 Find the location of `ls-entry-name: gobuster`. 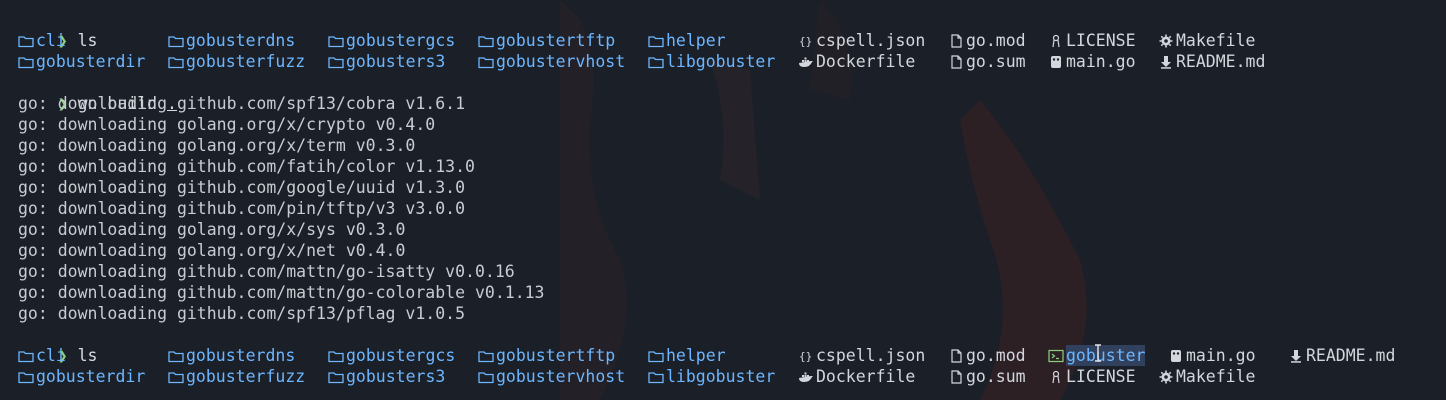

ls-entry-name: gobuster is located at coordinates (1106, 355).